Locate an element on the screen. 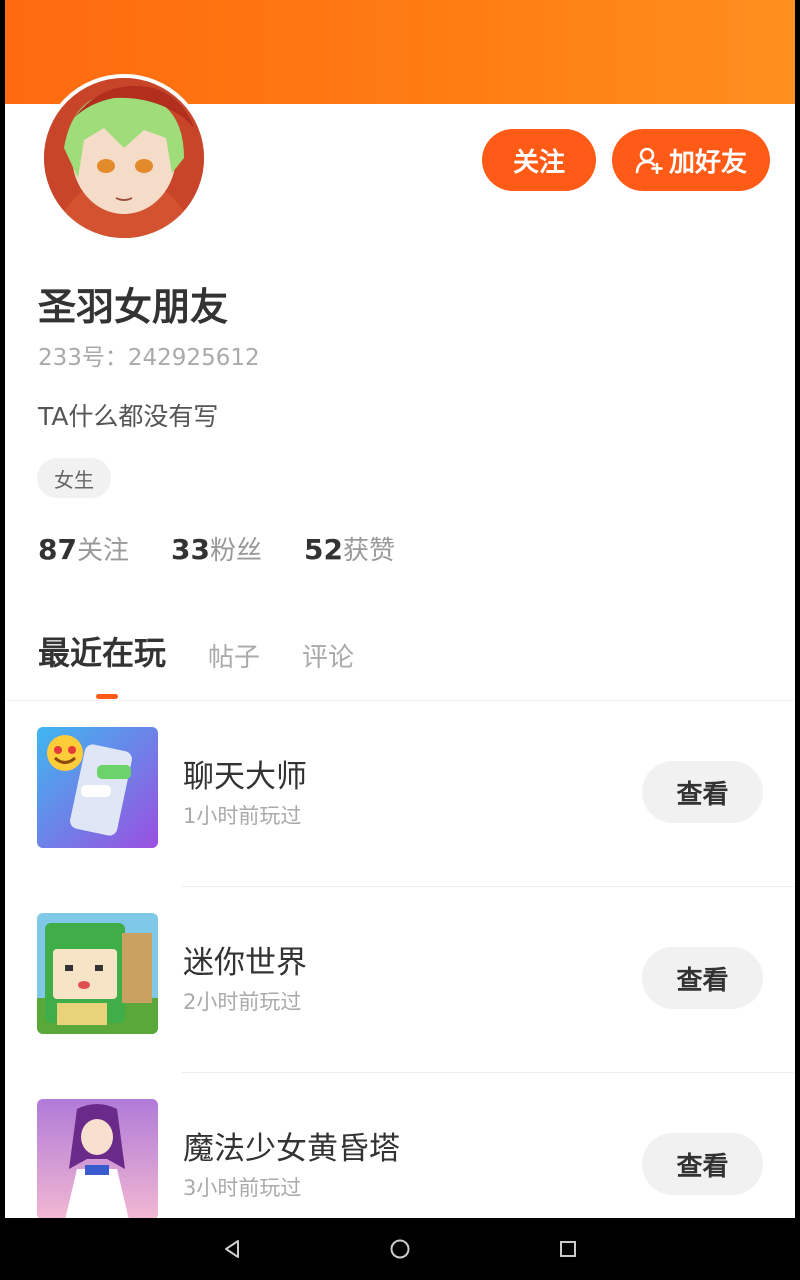 This screenshot has width=800, height=1280. stat-followers-label: 粉丝 is located at coordinates (235, 551).